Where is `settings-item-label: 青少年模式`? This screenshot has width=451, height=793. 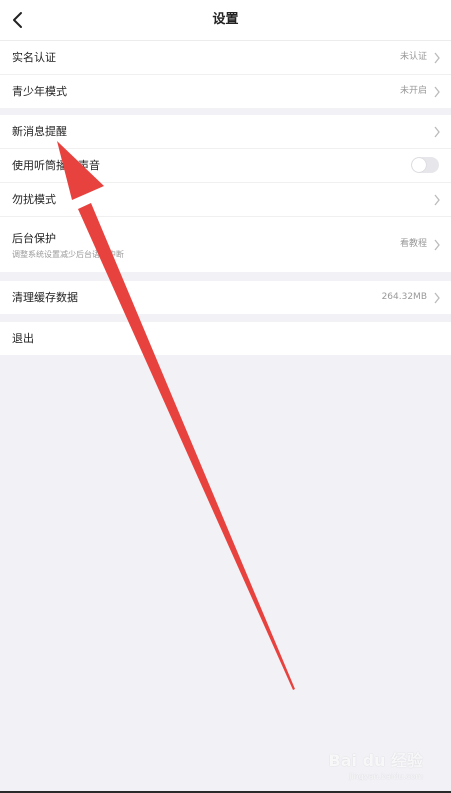 settings-item-label: 青少年模式 is located at coordinates (39, 91).